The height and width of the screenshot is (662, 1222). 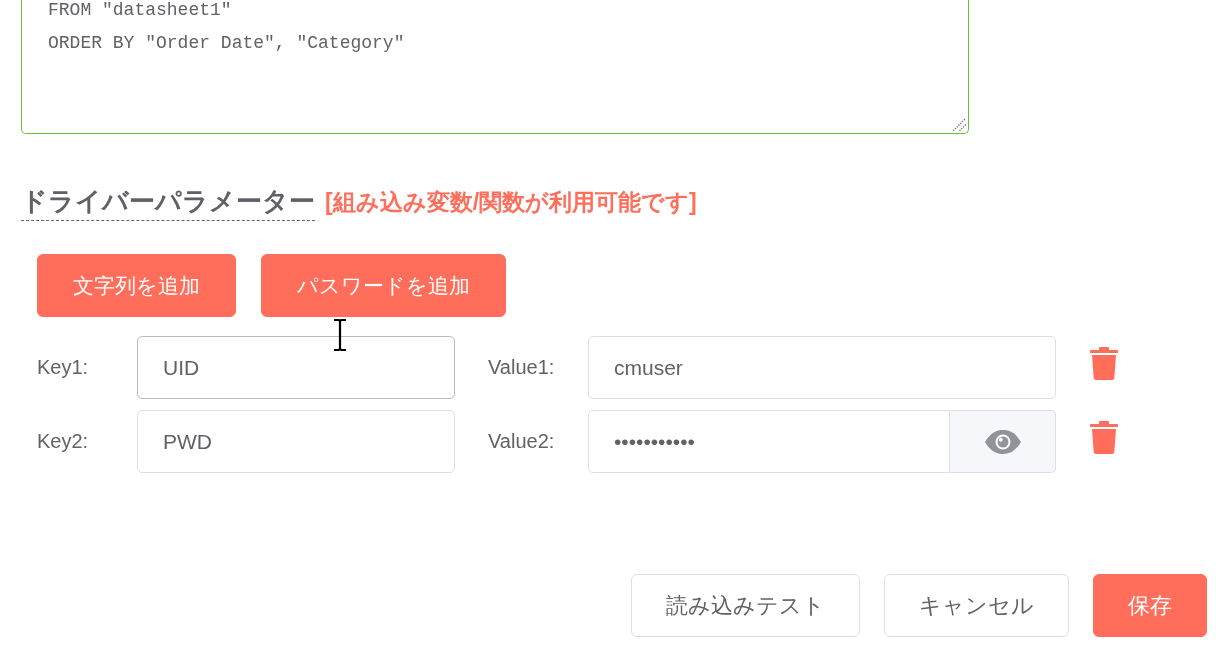 I want to click on footer-button: キャンセル, so click(x=976, y=605).